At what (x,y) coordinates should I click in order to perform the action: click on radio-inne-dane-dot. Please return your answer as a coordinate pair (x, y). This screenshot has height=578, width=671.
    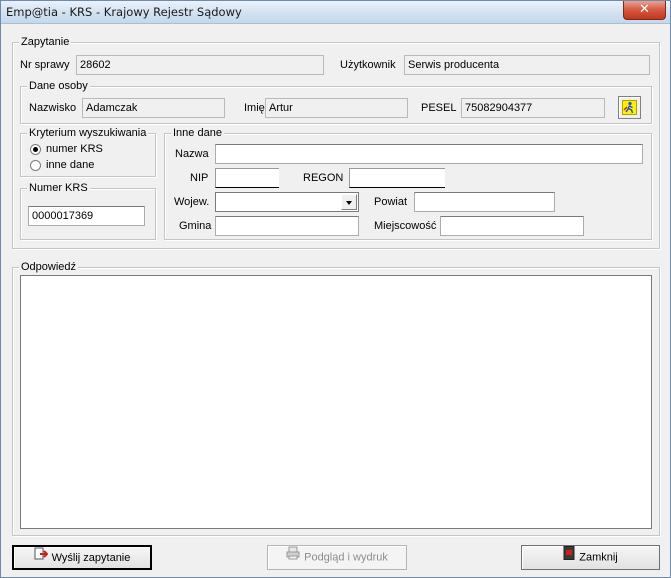
    Looking at the image, I should click on (35, 165).